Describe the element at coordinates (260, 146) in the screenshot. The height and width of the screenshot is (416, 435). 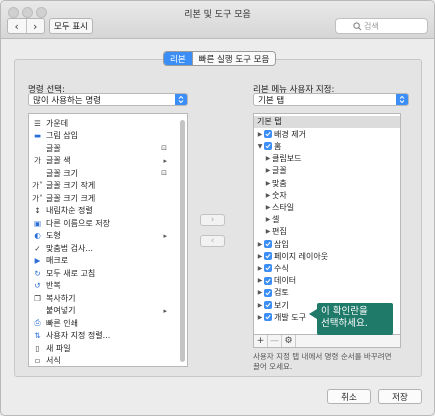
I see `disclosure-open-icon: ▼` at that location.